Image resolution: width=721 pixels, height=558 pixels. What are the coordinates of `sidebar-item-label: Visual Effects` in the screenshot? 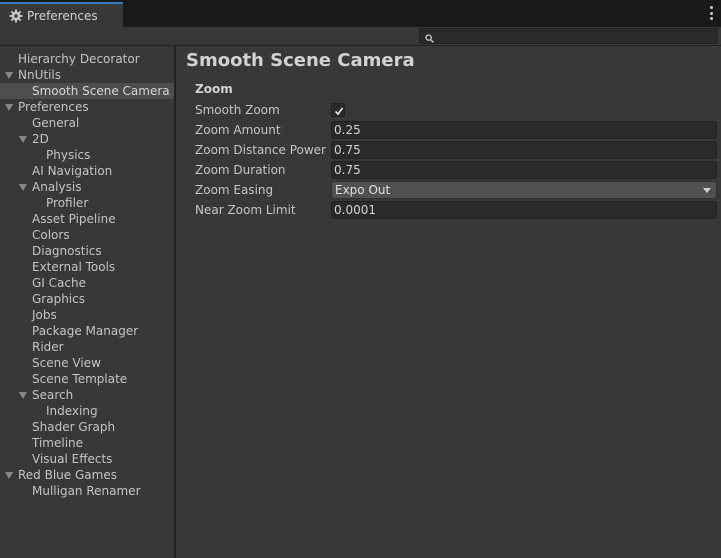 It's located at (72, 459).